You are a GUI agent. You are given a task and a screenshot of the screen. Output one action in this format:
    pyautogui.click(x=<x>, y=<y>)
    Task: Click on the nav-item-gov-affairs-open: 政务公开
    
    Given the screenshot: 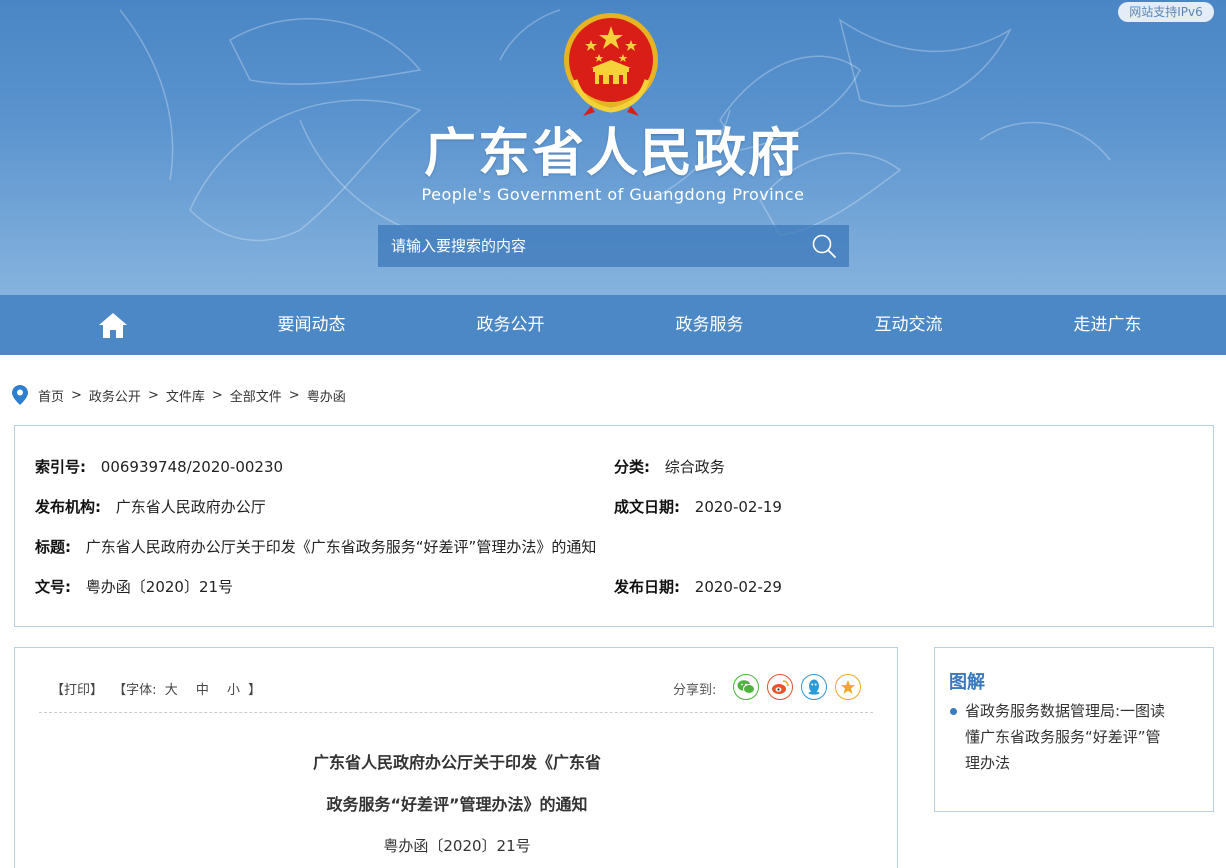 What is the action you would take?
    pyautogui.click(x=510, y=325)
    